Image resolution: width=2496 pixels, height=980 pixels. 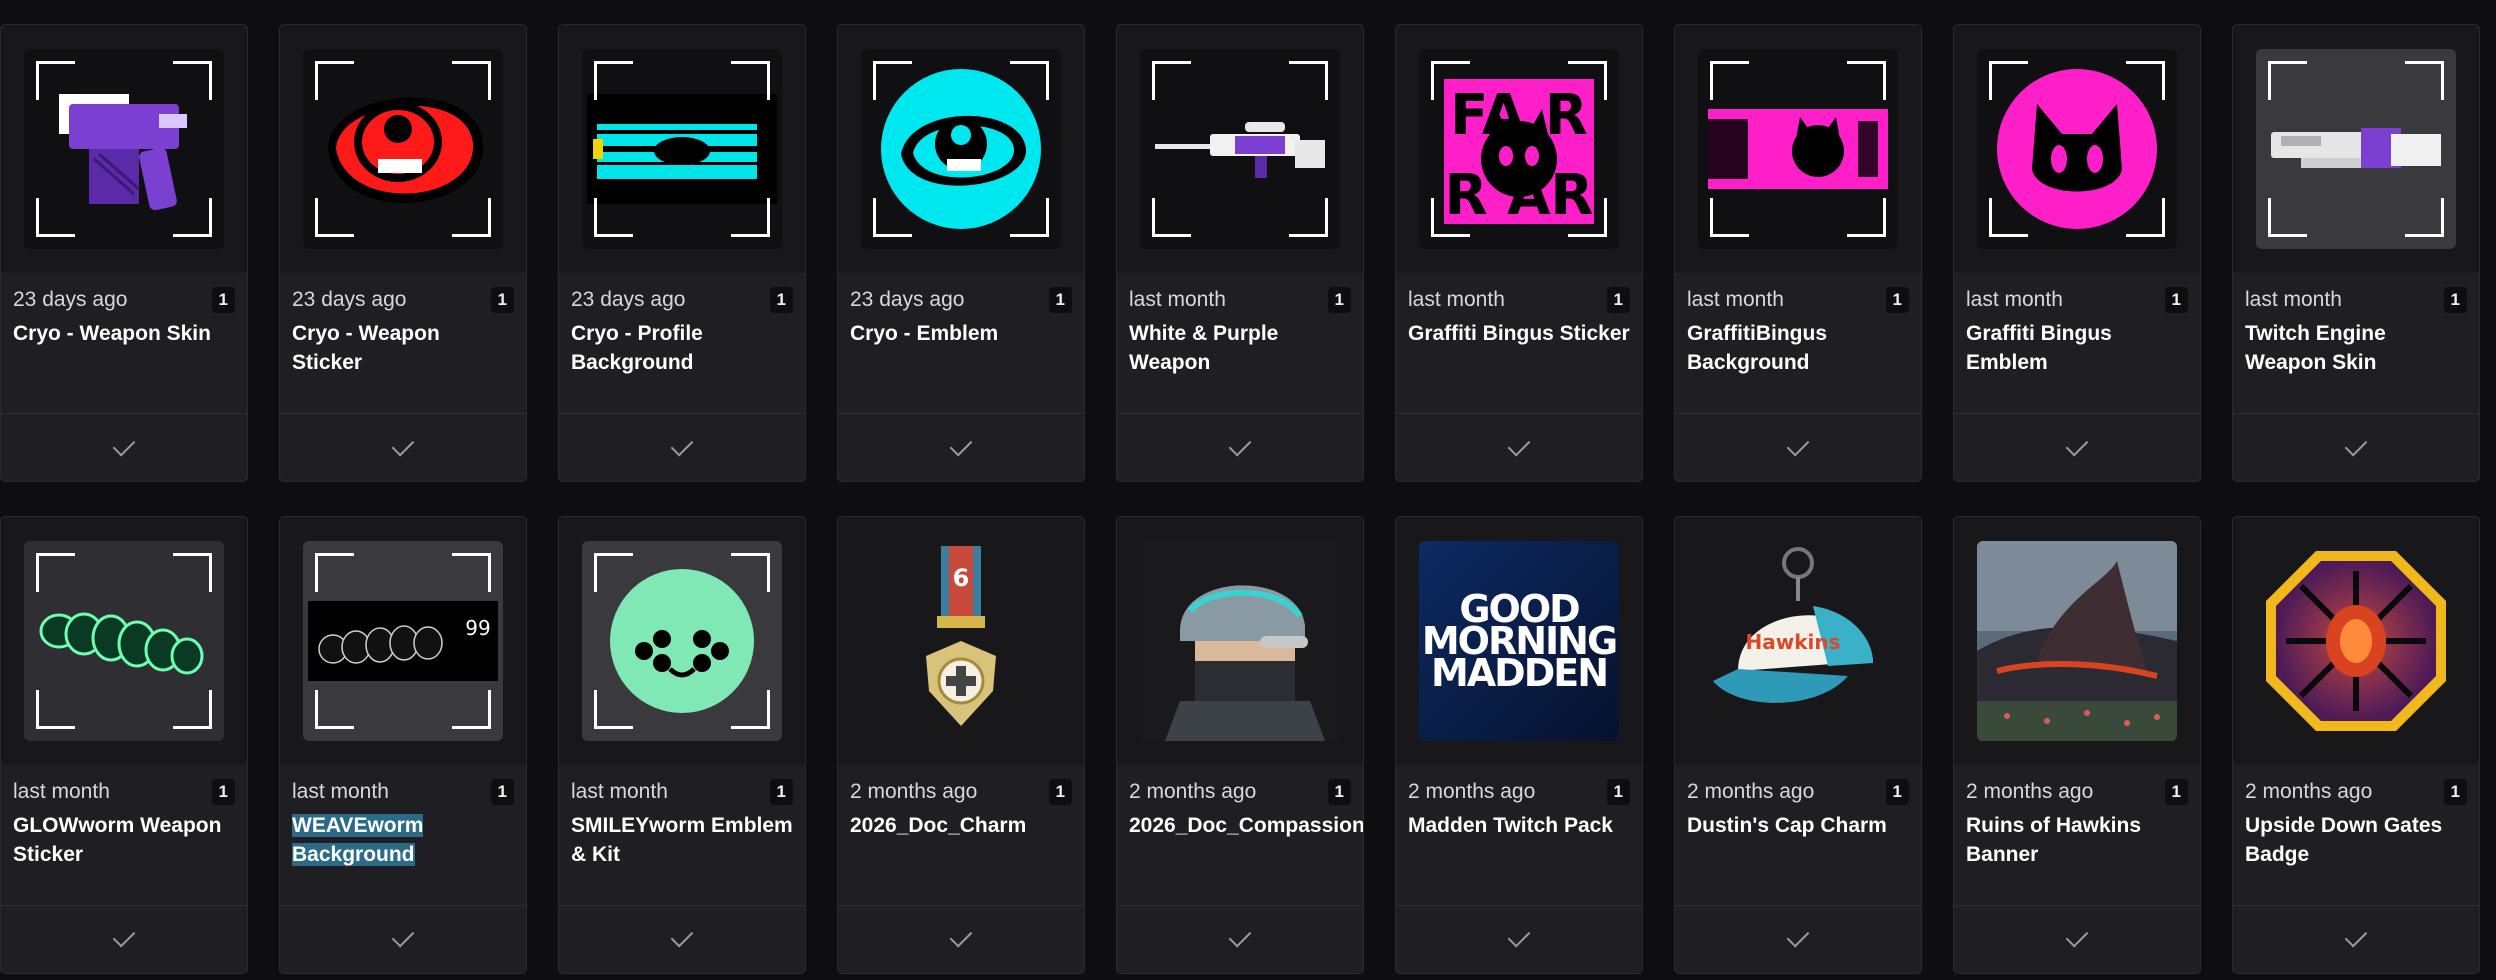 I want to click on inventory-card: last month 1 Twitch Engine Weapon Skin, so click(x=2356, y=253).